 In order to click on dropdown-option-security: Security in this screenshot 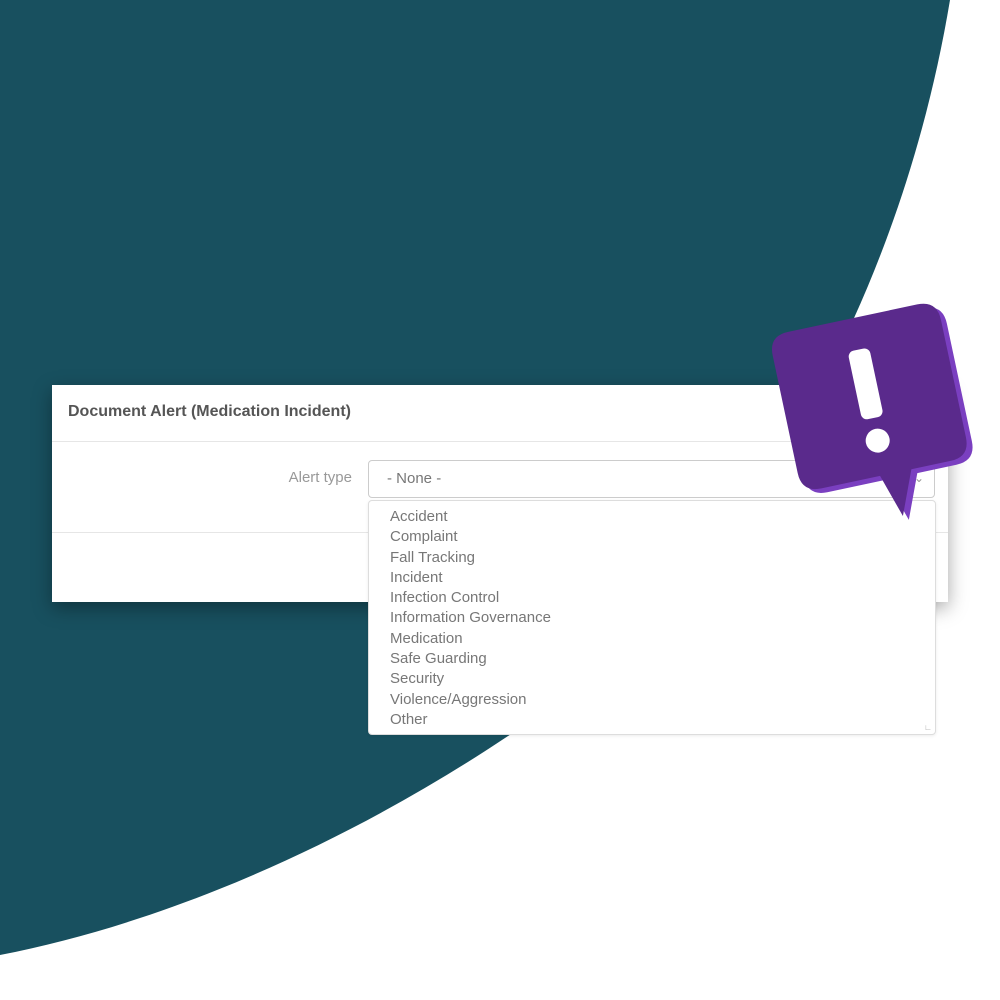, I will do `click(662, 679)`.